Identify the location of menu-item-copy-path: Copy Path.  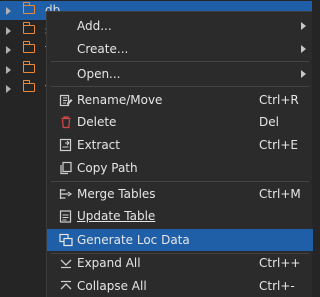
(180, 168).